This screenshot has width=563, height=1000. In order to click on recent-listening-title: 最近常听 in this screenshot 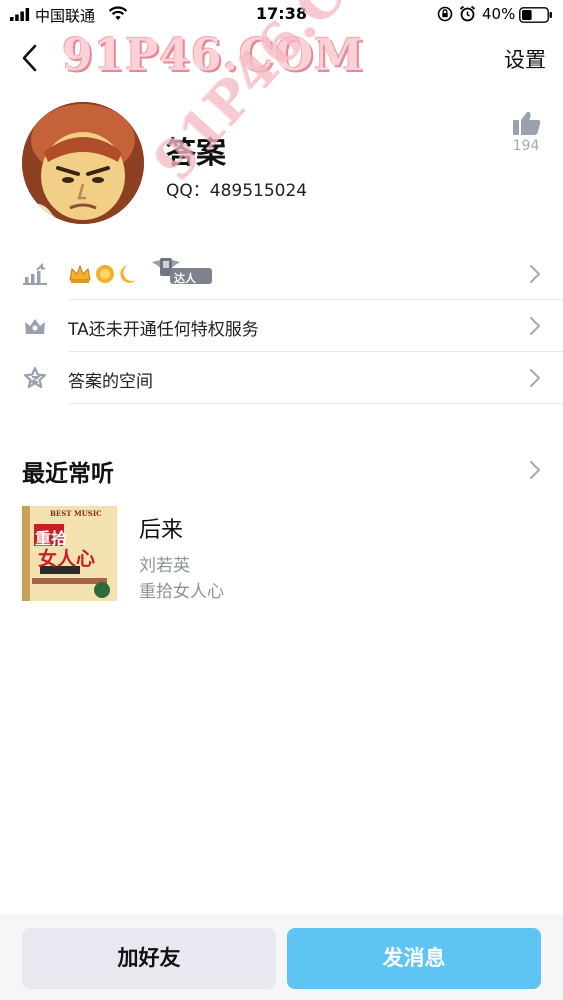, I will do `click(68, 471)`.